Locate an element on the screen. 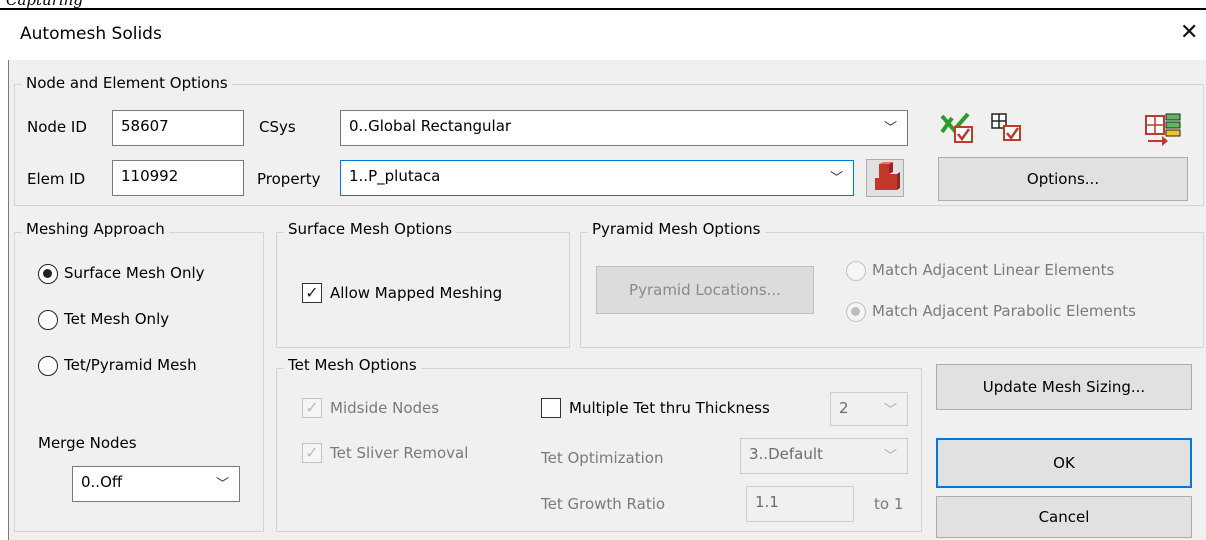 The height and width of the screenshot is (540, 1206). match-parabolic-label: Match Adjacent Parabolic Elements is located at coordinates (1004, 311).